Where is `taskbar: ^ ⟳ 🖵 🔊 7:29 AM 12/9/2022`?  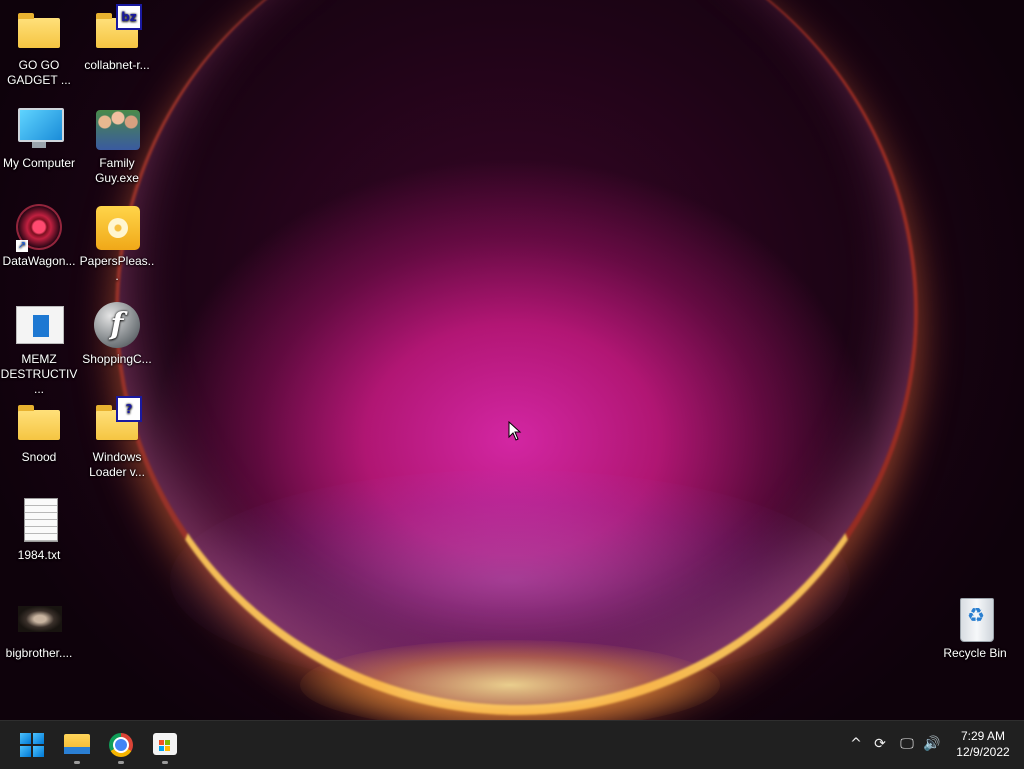 taskbar: ^ ⟳ 🖵 🔊 7:29 AM 12/9/2022 is located at coordinates (512, 744).